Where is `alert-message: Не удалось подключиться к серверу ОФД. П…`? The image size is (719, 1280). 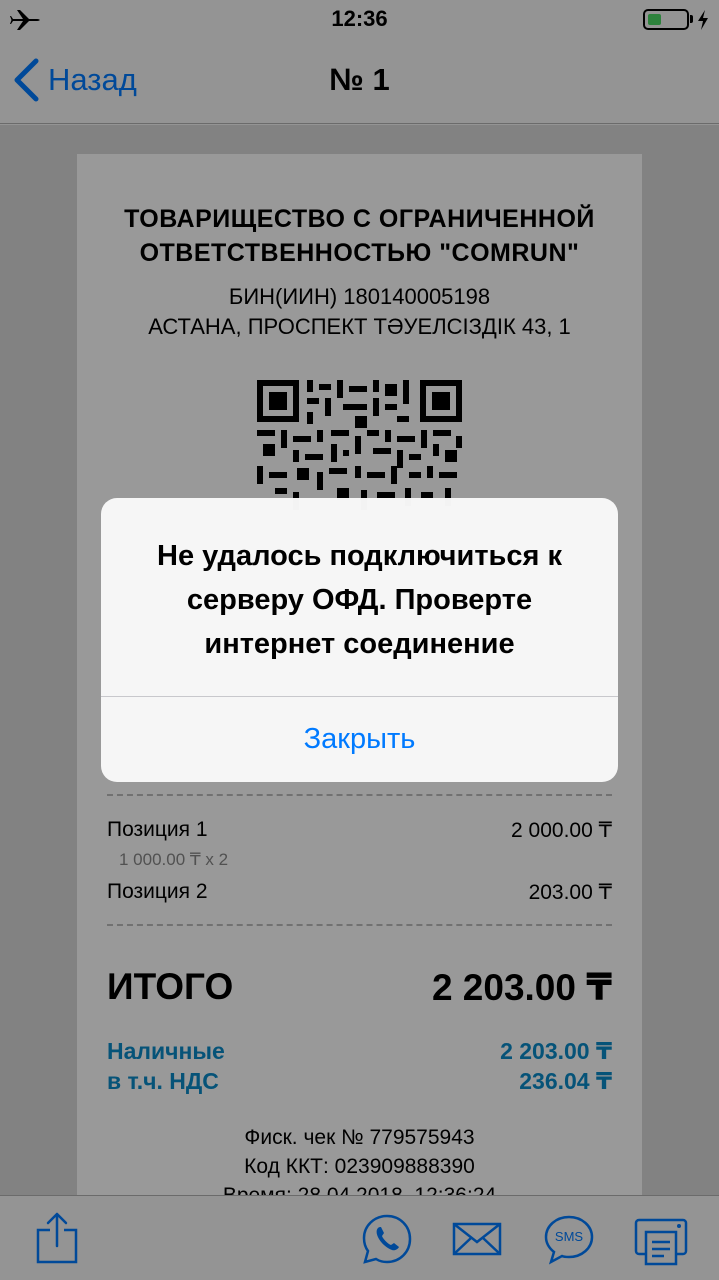 alert-message: Не удалось подключиться к серверу ОФД. П… is located at coordinates (359, 600).